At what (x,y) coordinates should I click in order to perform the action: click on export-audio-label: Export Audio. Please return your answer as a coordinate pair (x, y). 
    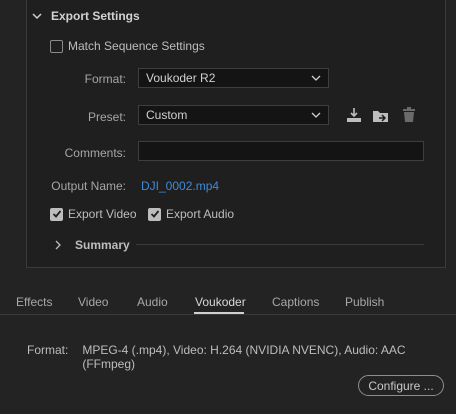
    Looking at the image, I should click on (200, 214).